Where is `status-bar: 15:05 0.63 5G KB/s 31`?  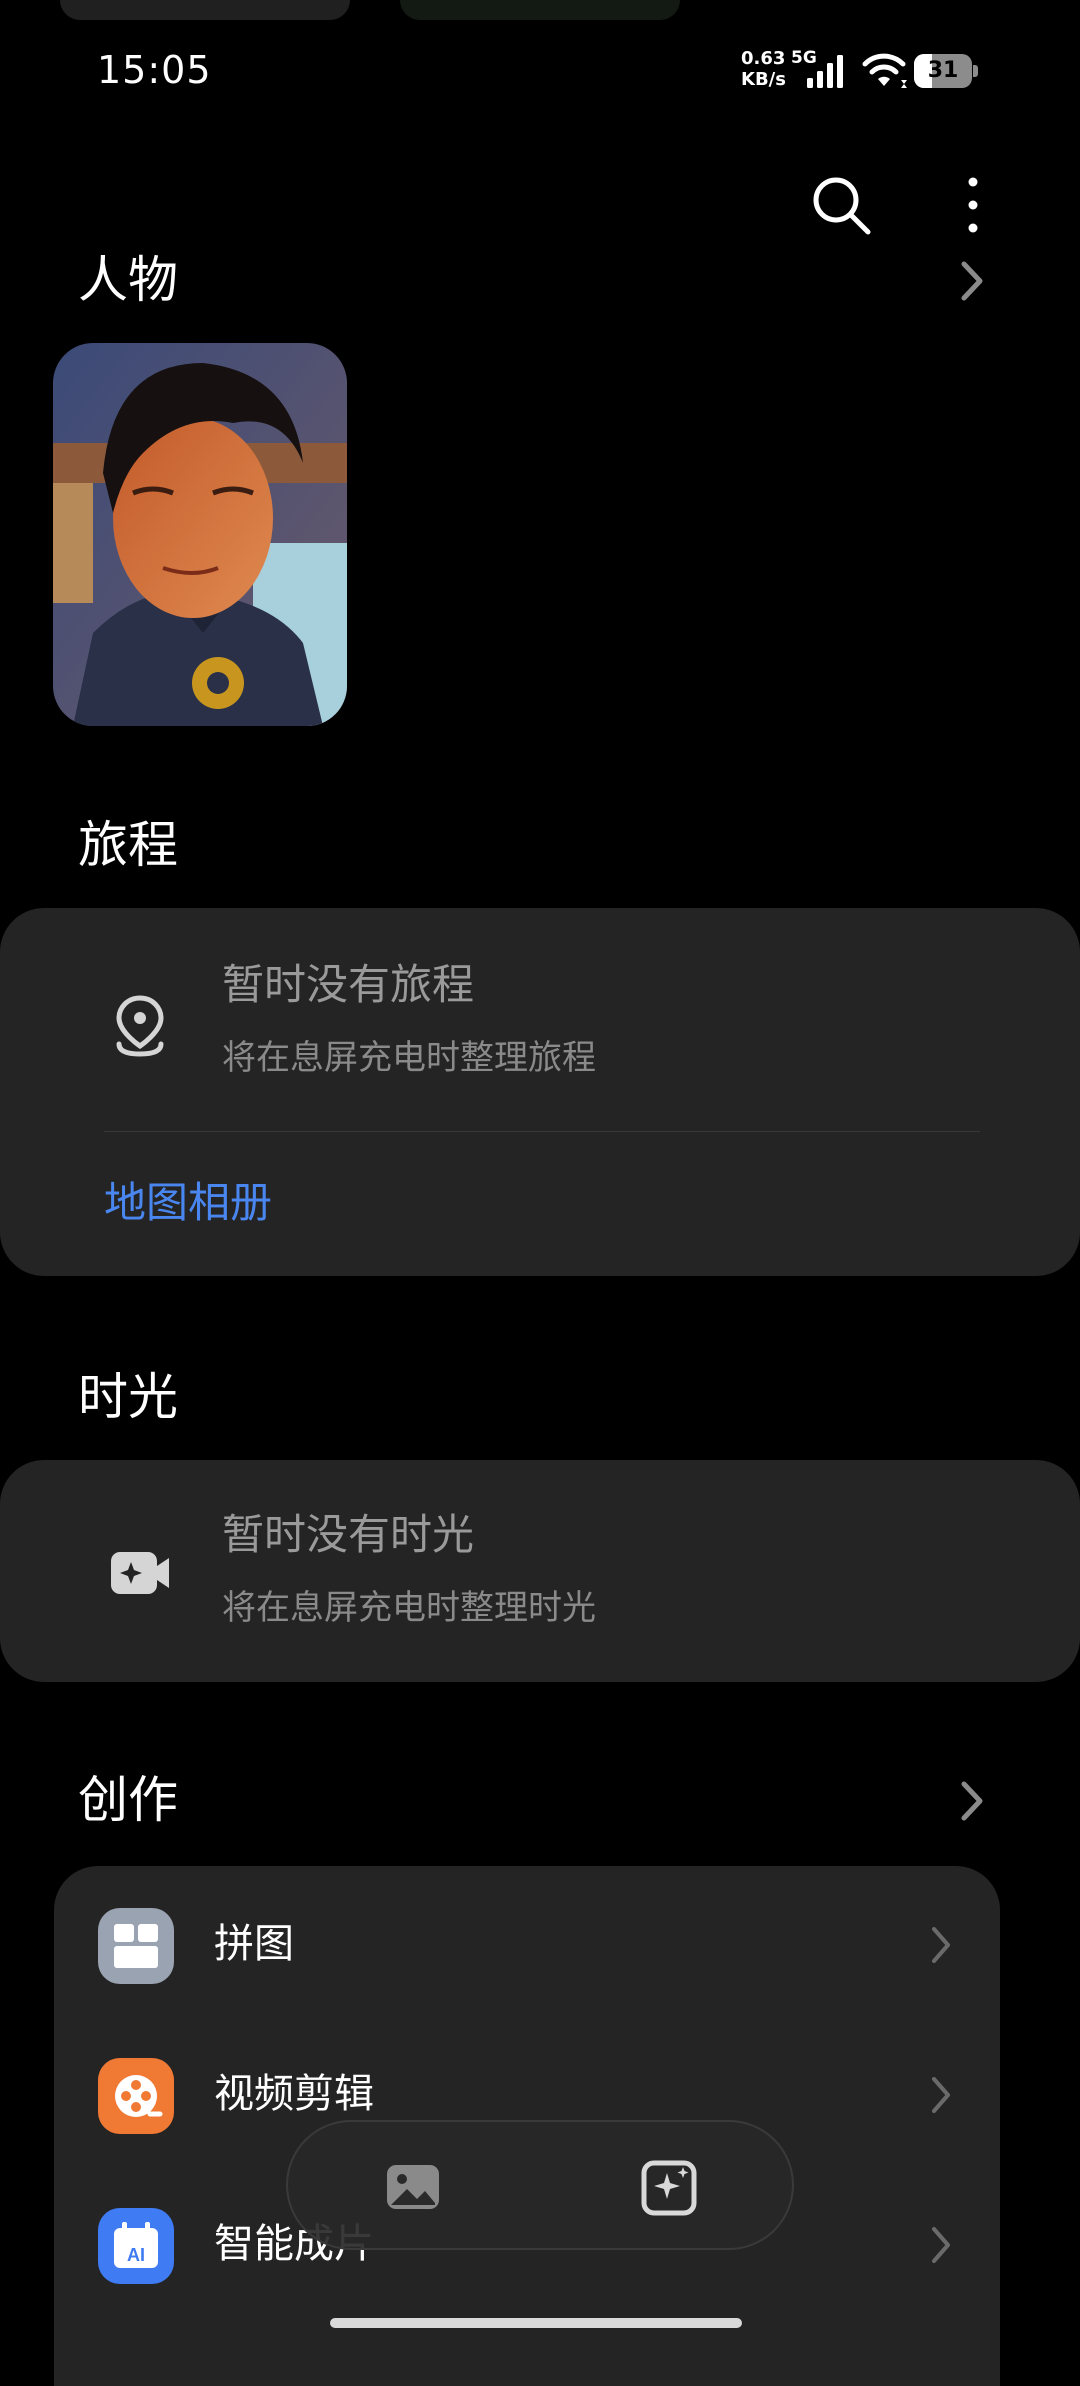 status-bar: 15:05 0.63 5G KB/s 31 is located at coordinates (540, 70).